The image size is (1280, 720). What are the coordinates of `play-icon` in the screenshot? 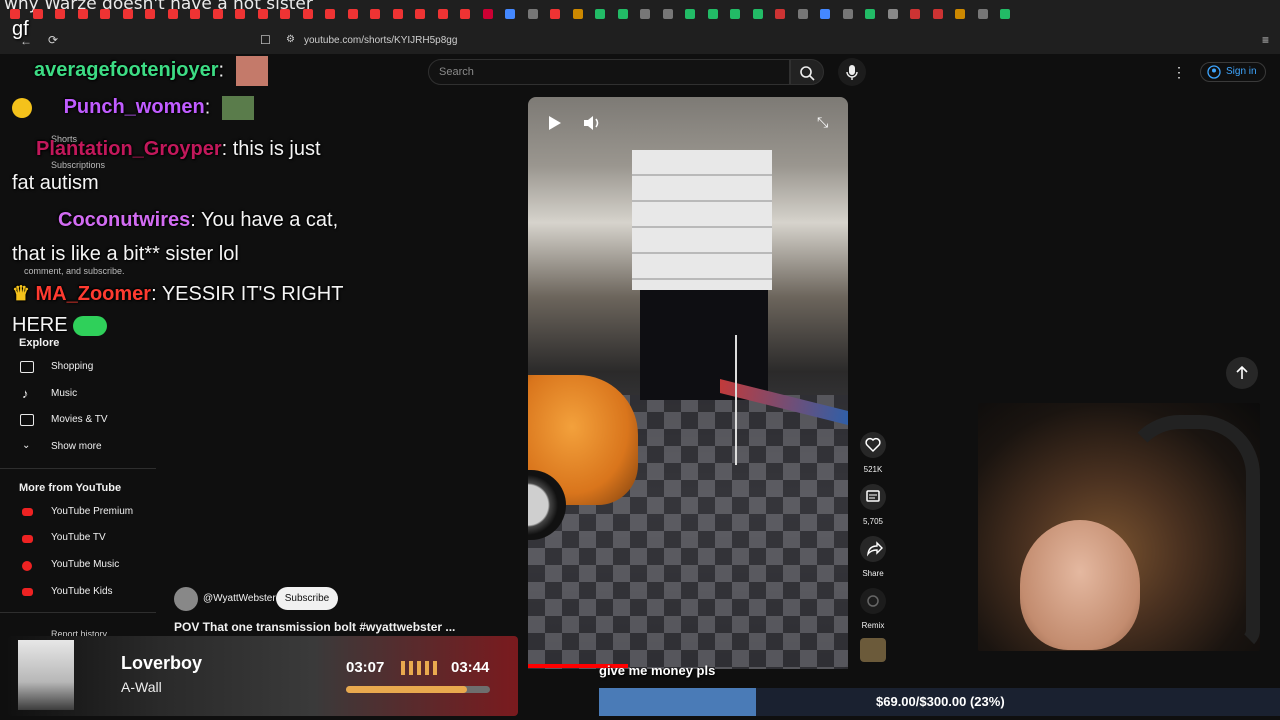 It's located at (554, 123).